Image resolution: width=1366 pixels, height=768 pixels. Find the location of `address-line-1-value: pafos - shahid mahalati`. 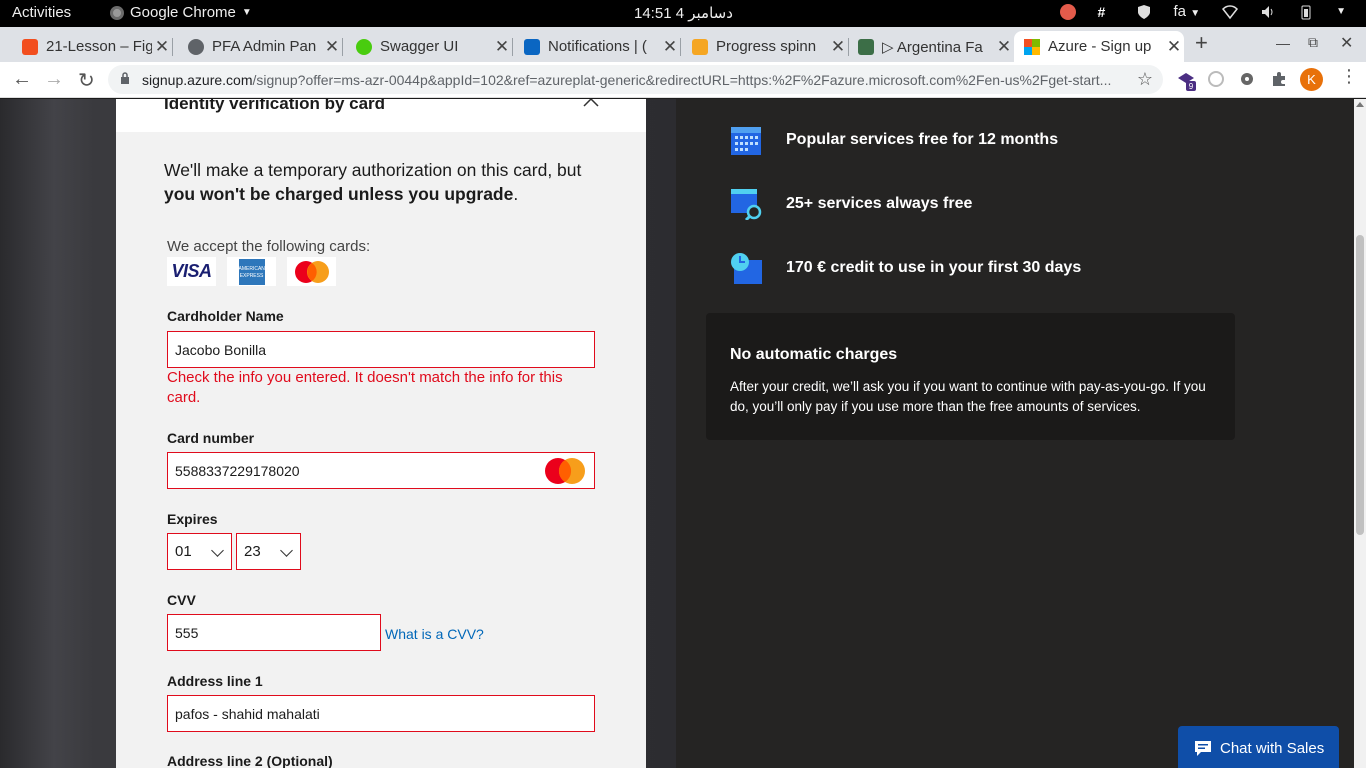

address-line-1-value: pafos - shahid mahalati is located at coordinates (247, 714).